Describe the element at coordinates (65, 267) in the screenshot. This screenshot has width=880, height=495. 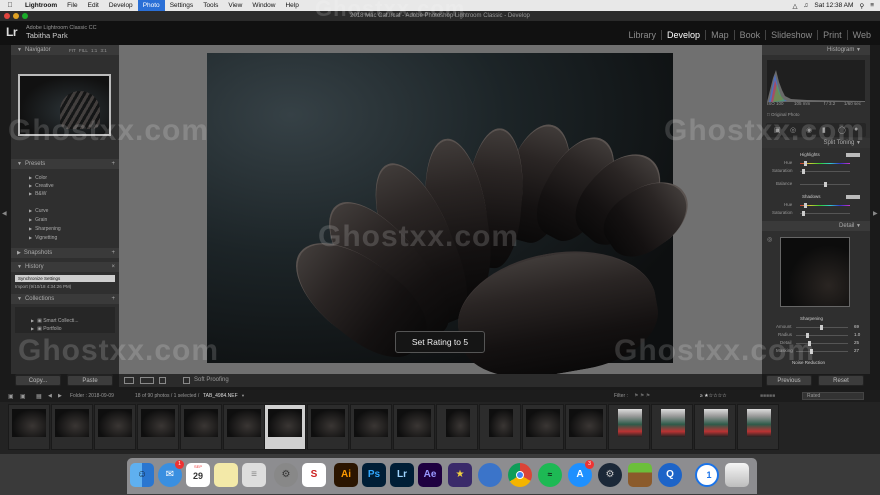
I see `history-header: ▼ History ×` at that location.